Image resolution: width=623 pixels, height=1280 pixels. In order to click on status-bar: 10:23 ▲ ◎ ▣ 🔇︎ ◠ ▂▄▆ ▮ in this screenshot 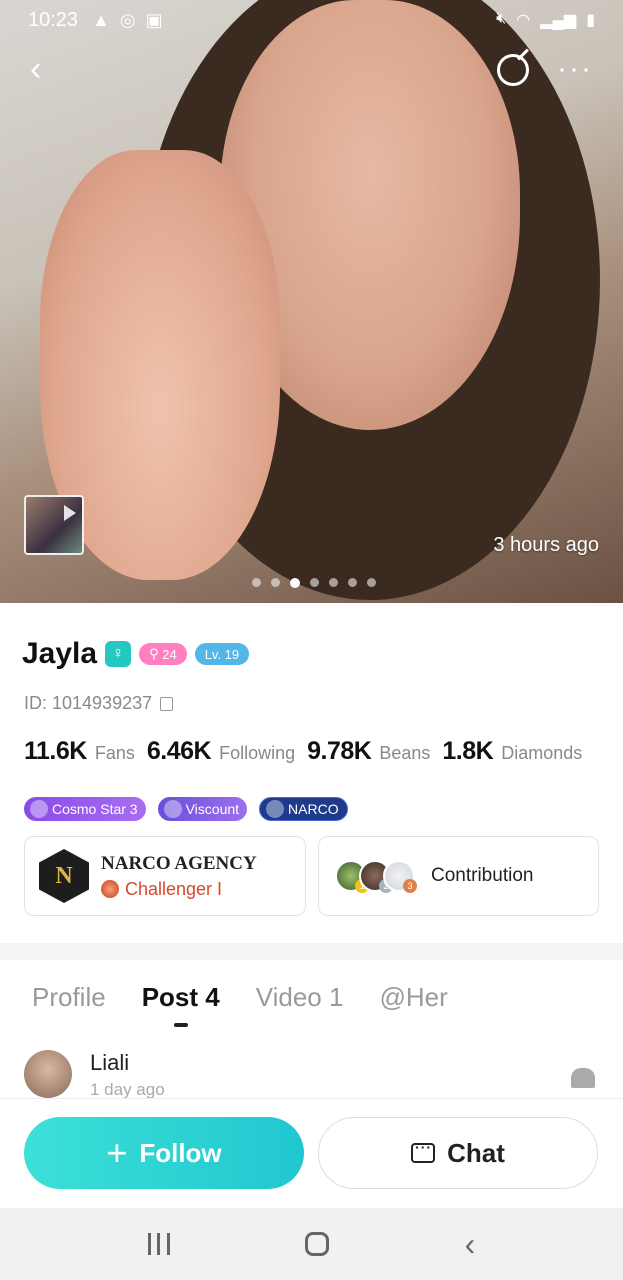, I will do `click(311, 20)`.